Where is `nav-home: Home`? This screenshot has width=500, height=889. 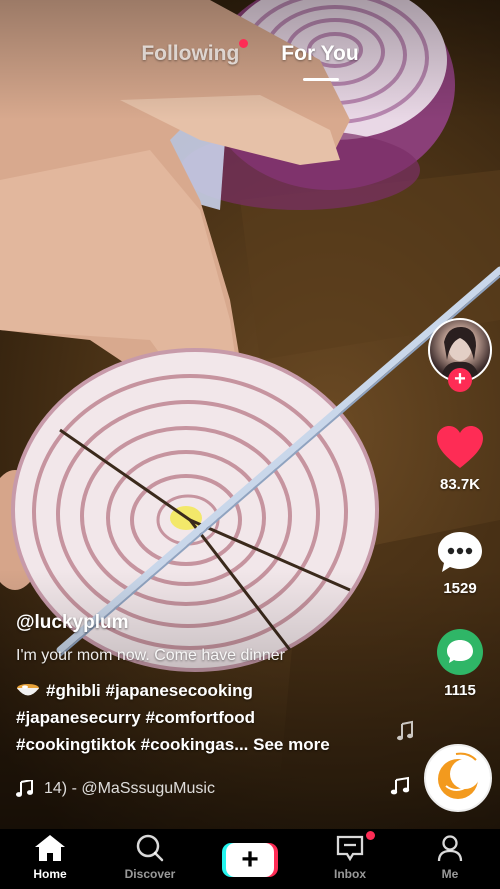 nav-home: Home is located at coordinates (50, 855).